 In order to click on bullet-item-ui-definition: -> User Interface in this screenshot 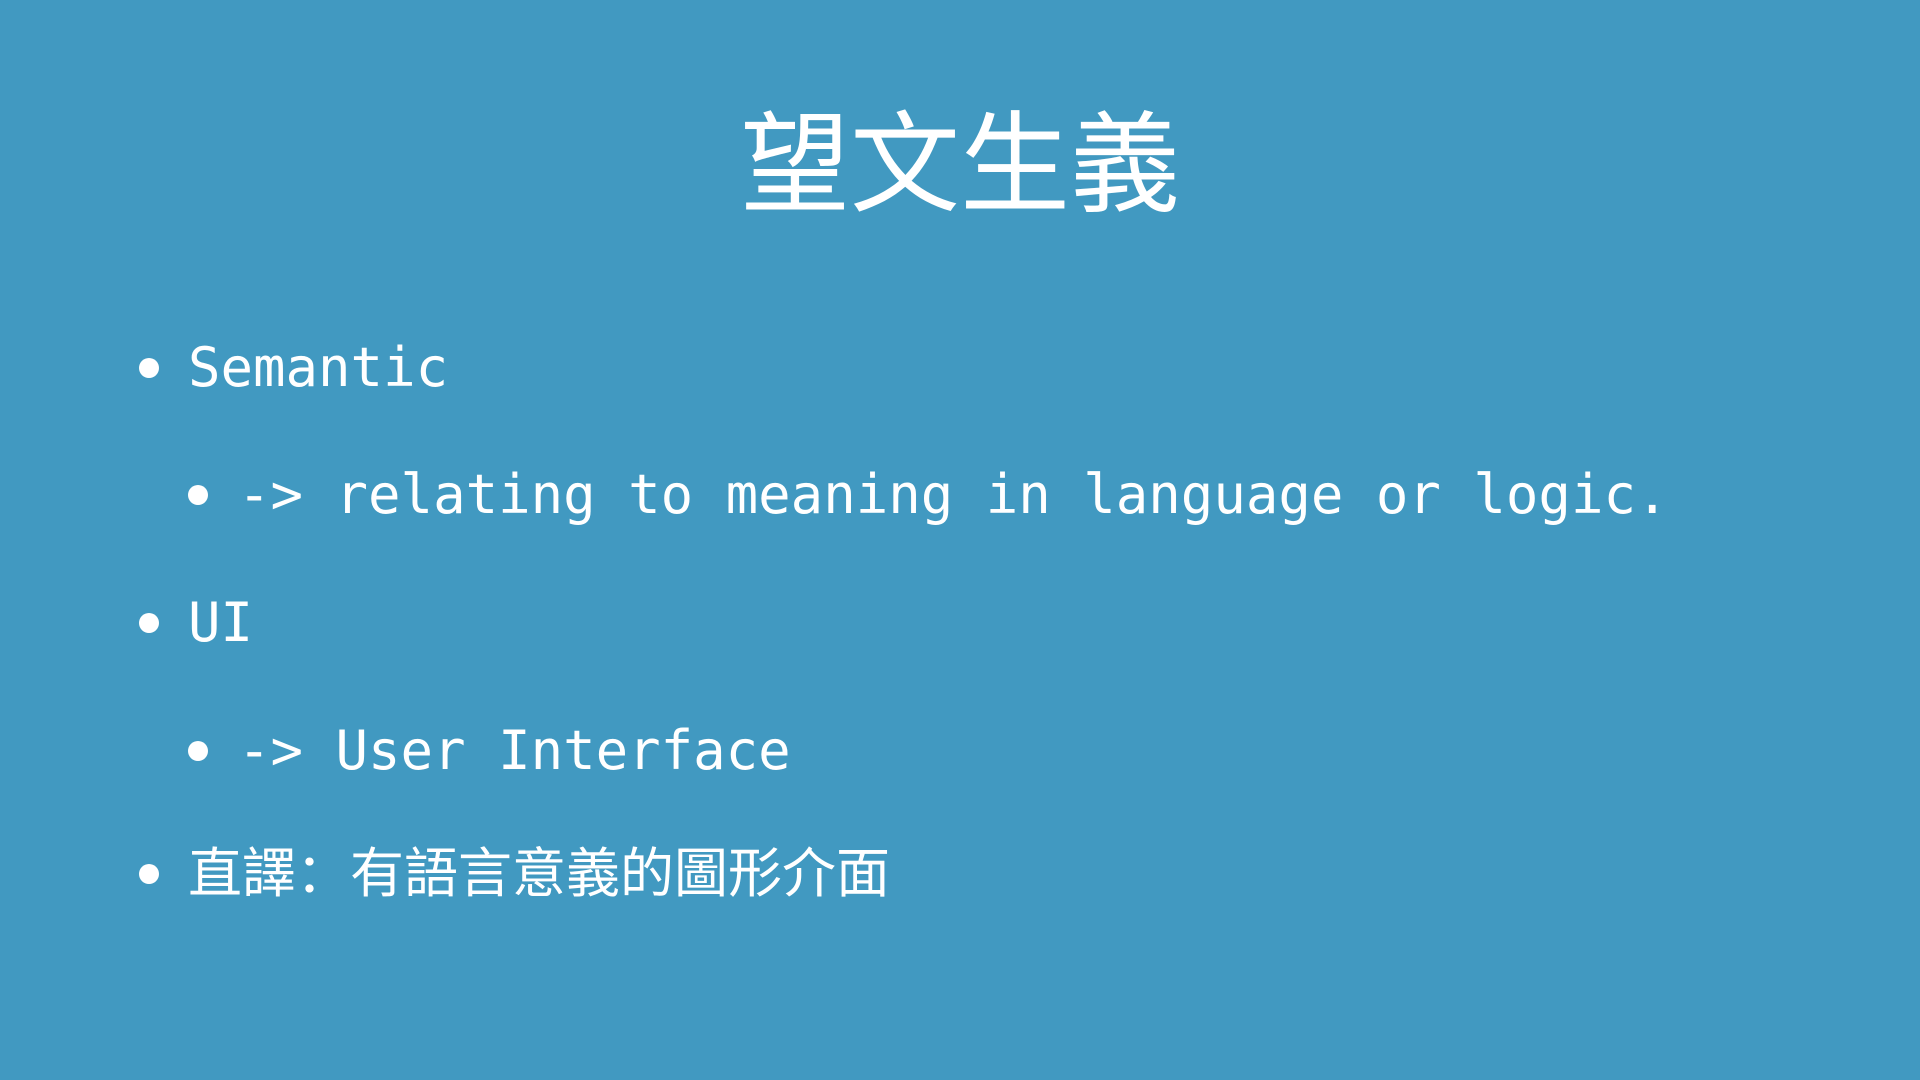, I will do `click(489, 751)`.